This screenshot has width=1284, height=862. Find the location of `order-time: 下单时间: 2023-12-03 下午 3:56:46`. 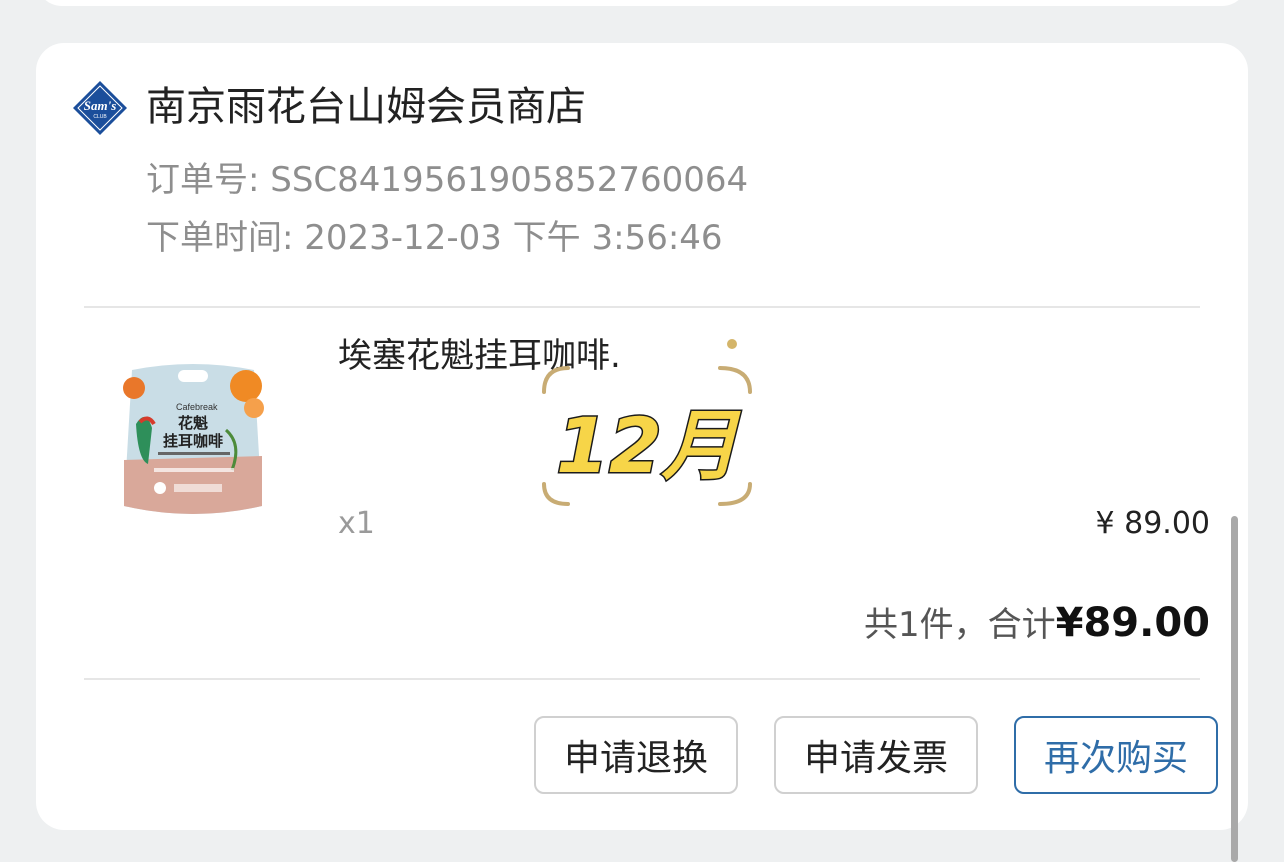

order-time: 下单时间: 2023-12-03 下午 3:56:46 is located at coordinates (434, 238).